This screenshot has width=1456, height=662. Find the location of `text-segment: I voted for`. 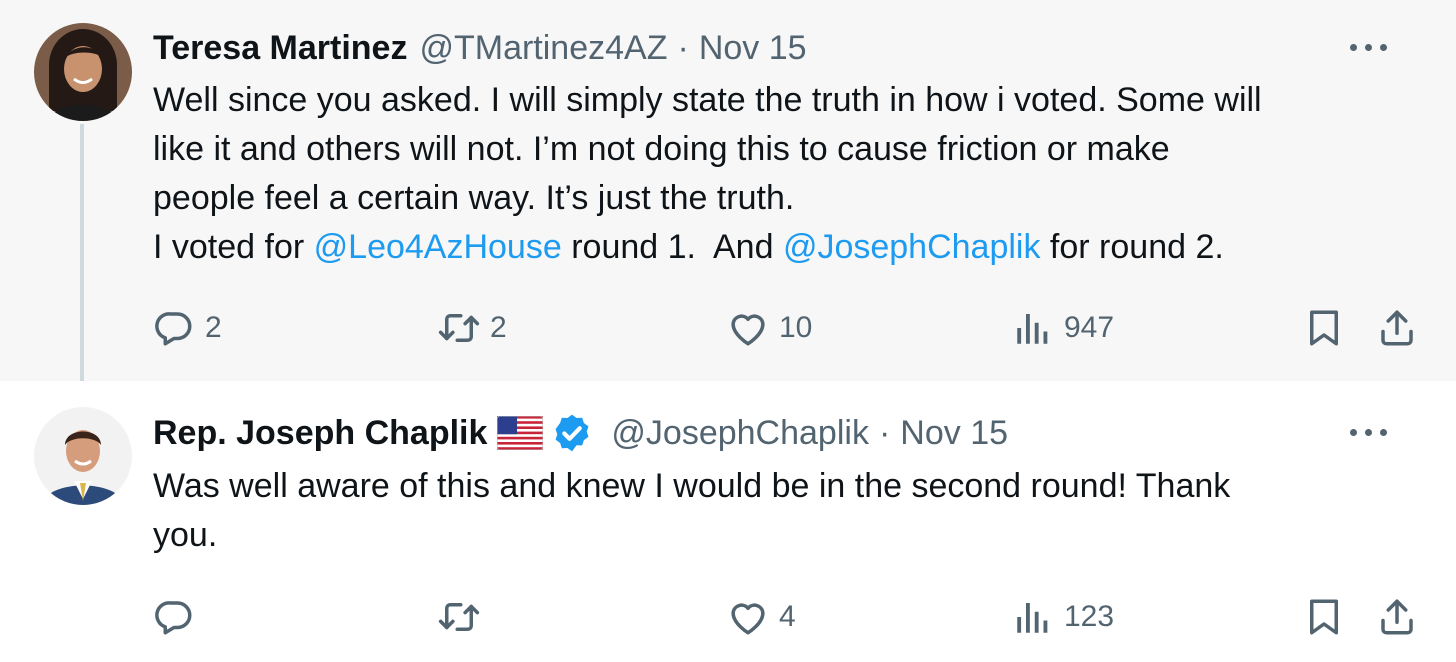

text-segment: I voted for is located at coordinates (233, 247).